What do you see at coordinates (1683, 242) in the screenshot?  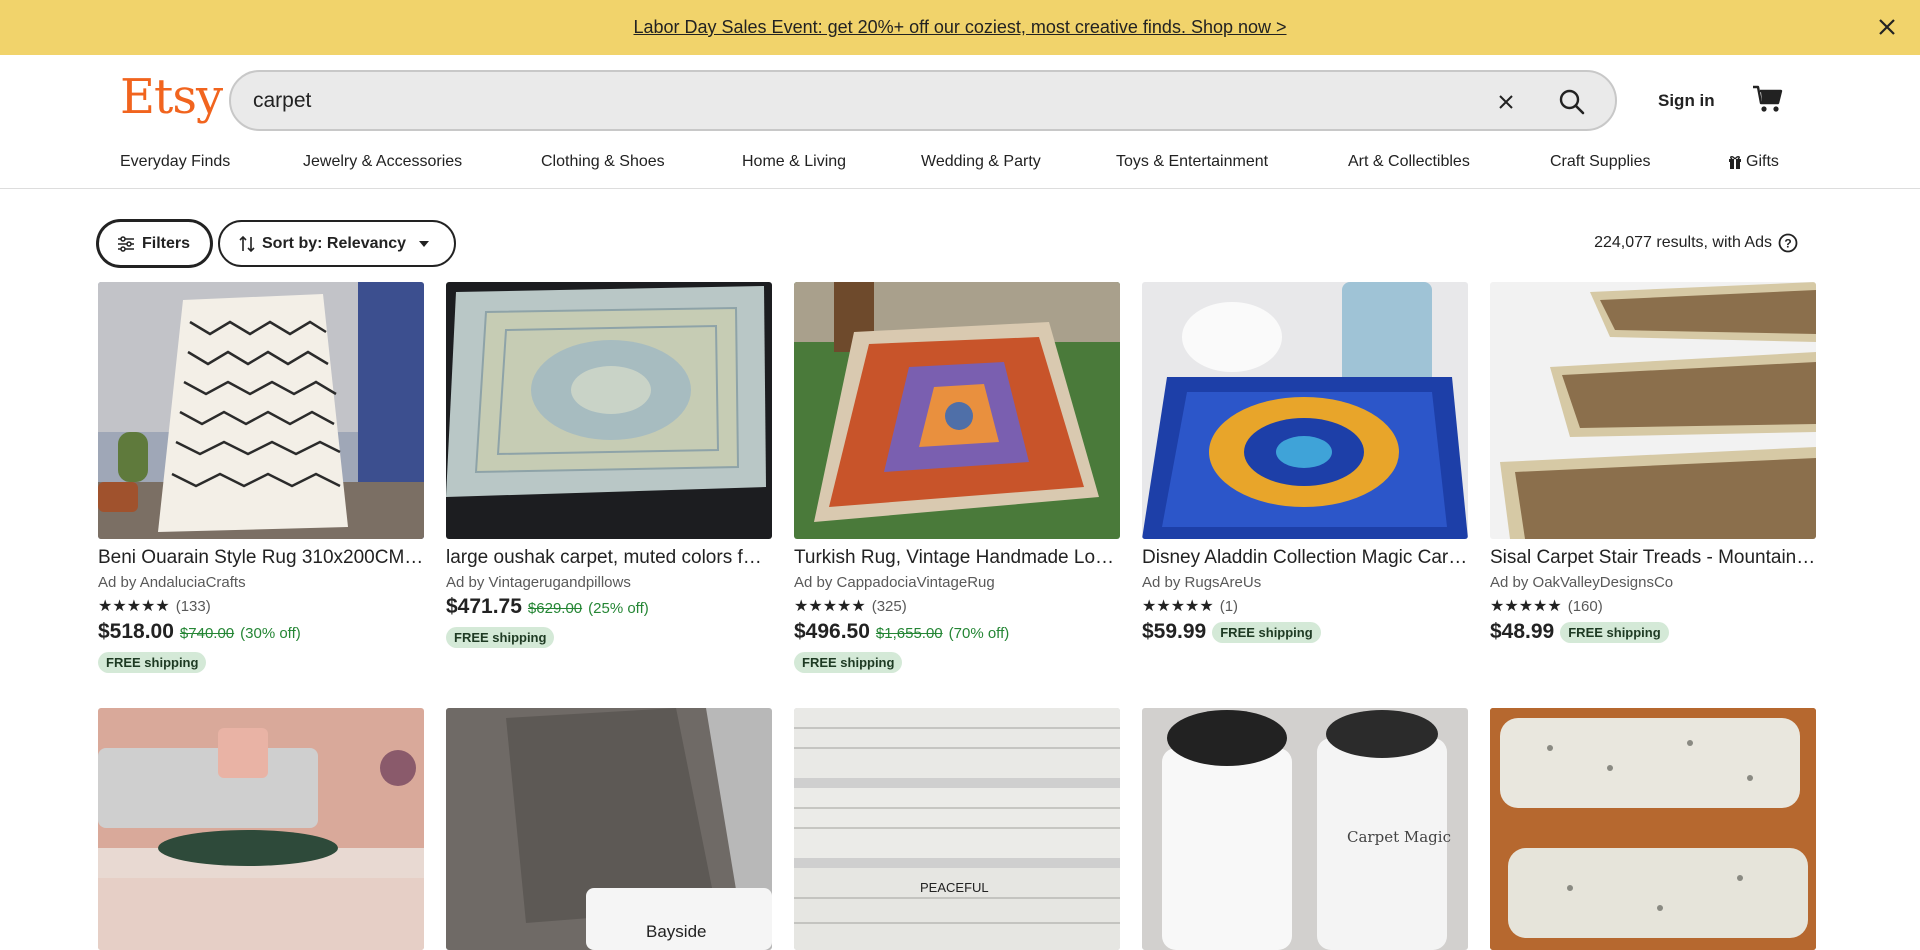 I see `results-text: 224,077 results, with Ads` at bounding box center [1683, 242].